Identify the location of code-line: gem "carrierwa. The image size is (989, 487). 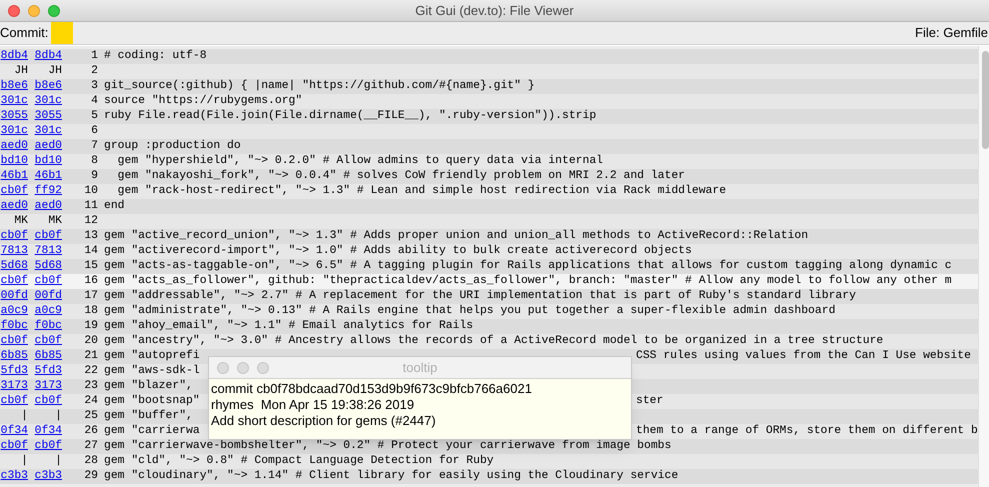
(152, 431).